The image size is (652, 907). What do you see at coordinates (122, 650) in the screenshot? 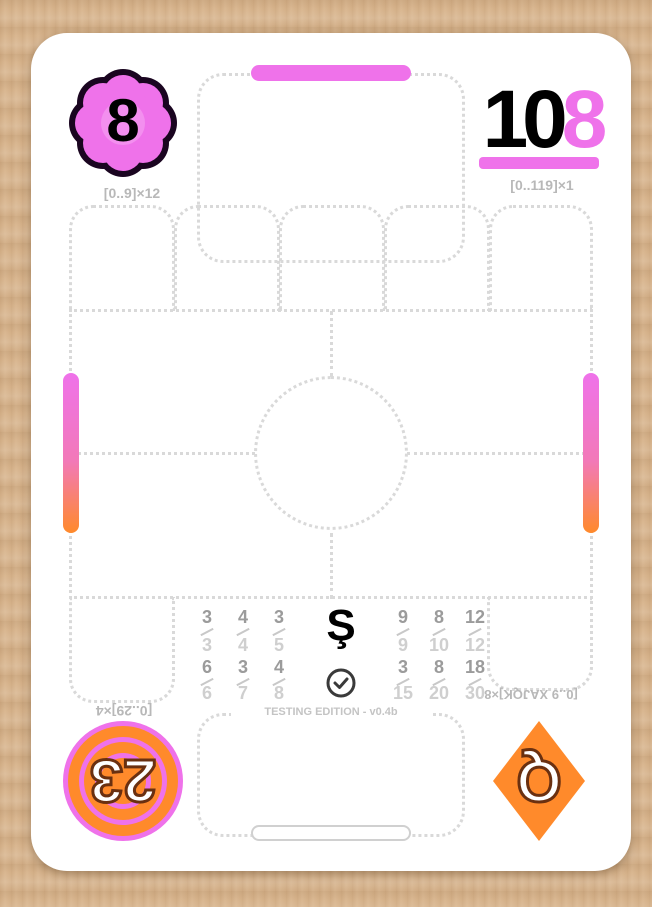
I see `bottom-left-slot` at bounding box center [122, 650].